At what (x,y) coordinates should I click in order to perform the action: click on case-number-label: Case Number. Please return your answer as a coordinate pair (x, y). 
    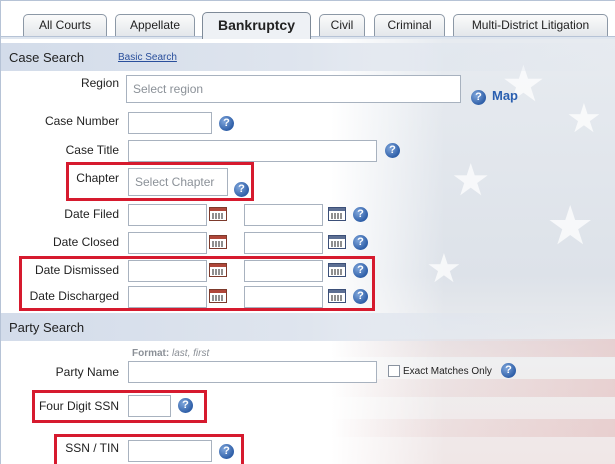
    Looking at the image, I should click on (81, 121).